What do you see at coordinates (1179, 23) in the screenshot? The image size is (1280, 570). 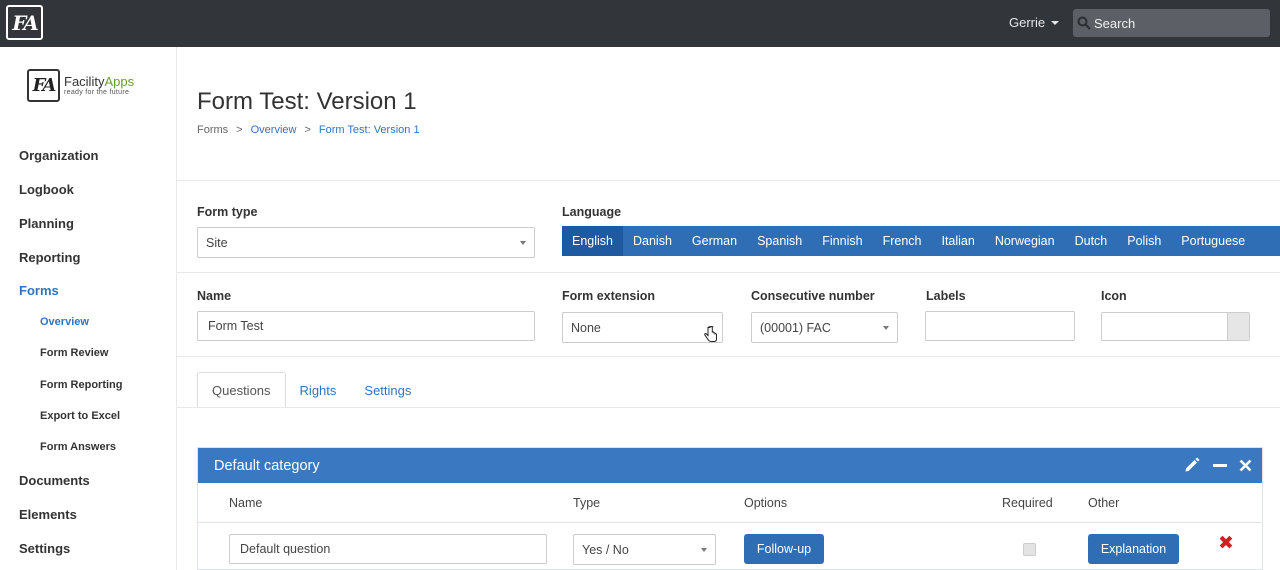 I see `search-input` at bounding box center [1179, 23].